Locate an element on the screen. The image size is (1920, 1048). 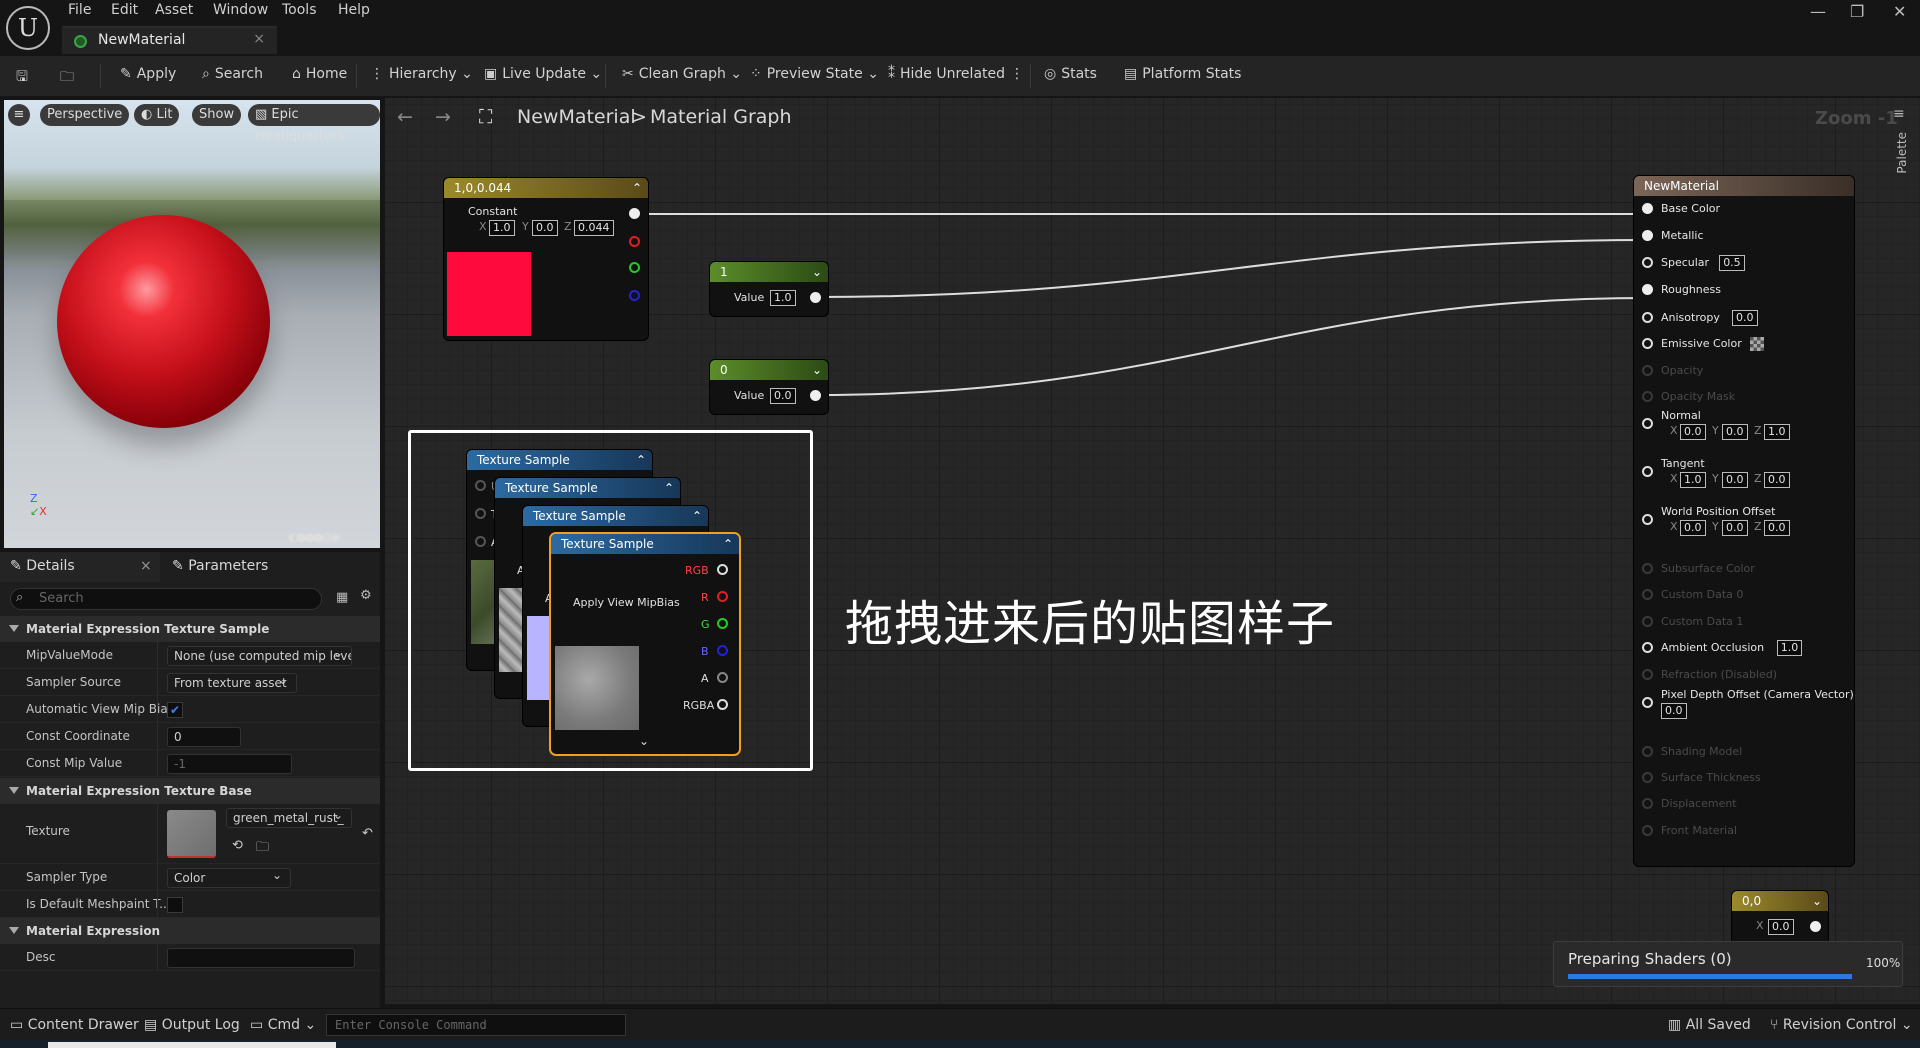
minimize-button: — is located at coordinates (1818, 11).